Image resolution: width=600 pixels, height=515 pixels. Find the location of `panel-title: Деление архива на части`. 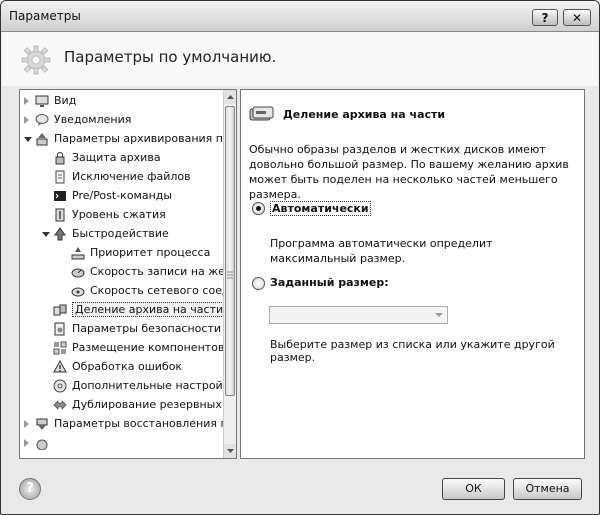

panel-title: Деление архива на части is located at coordinates (364, 114).